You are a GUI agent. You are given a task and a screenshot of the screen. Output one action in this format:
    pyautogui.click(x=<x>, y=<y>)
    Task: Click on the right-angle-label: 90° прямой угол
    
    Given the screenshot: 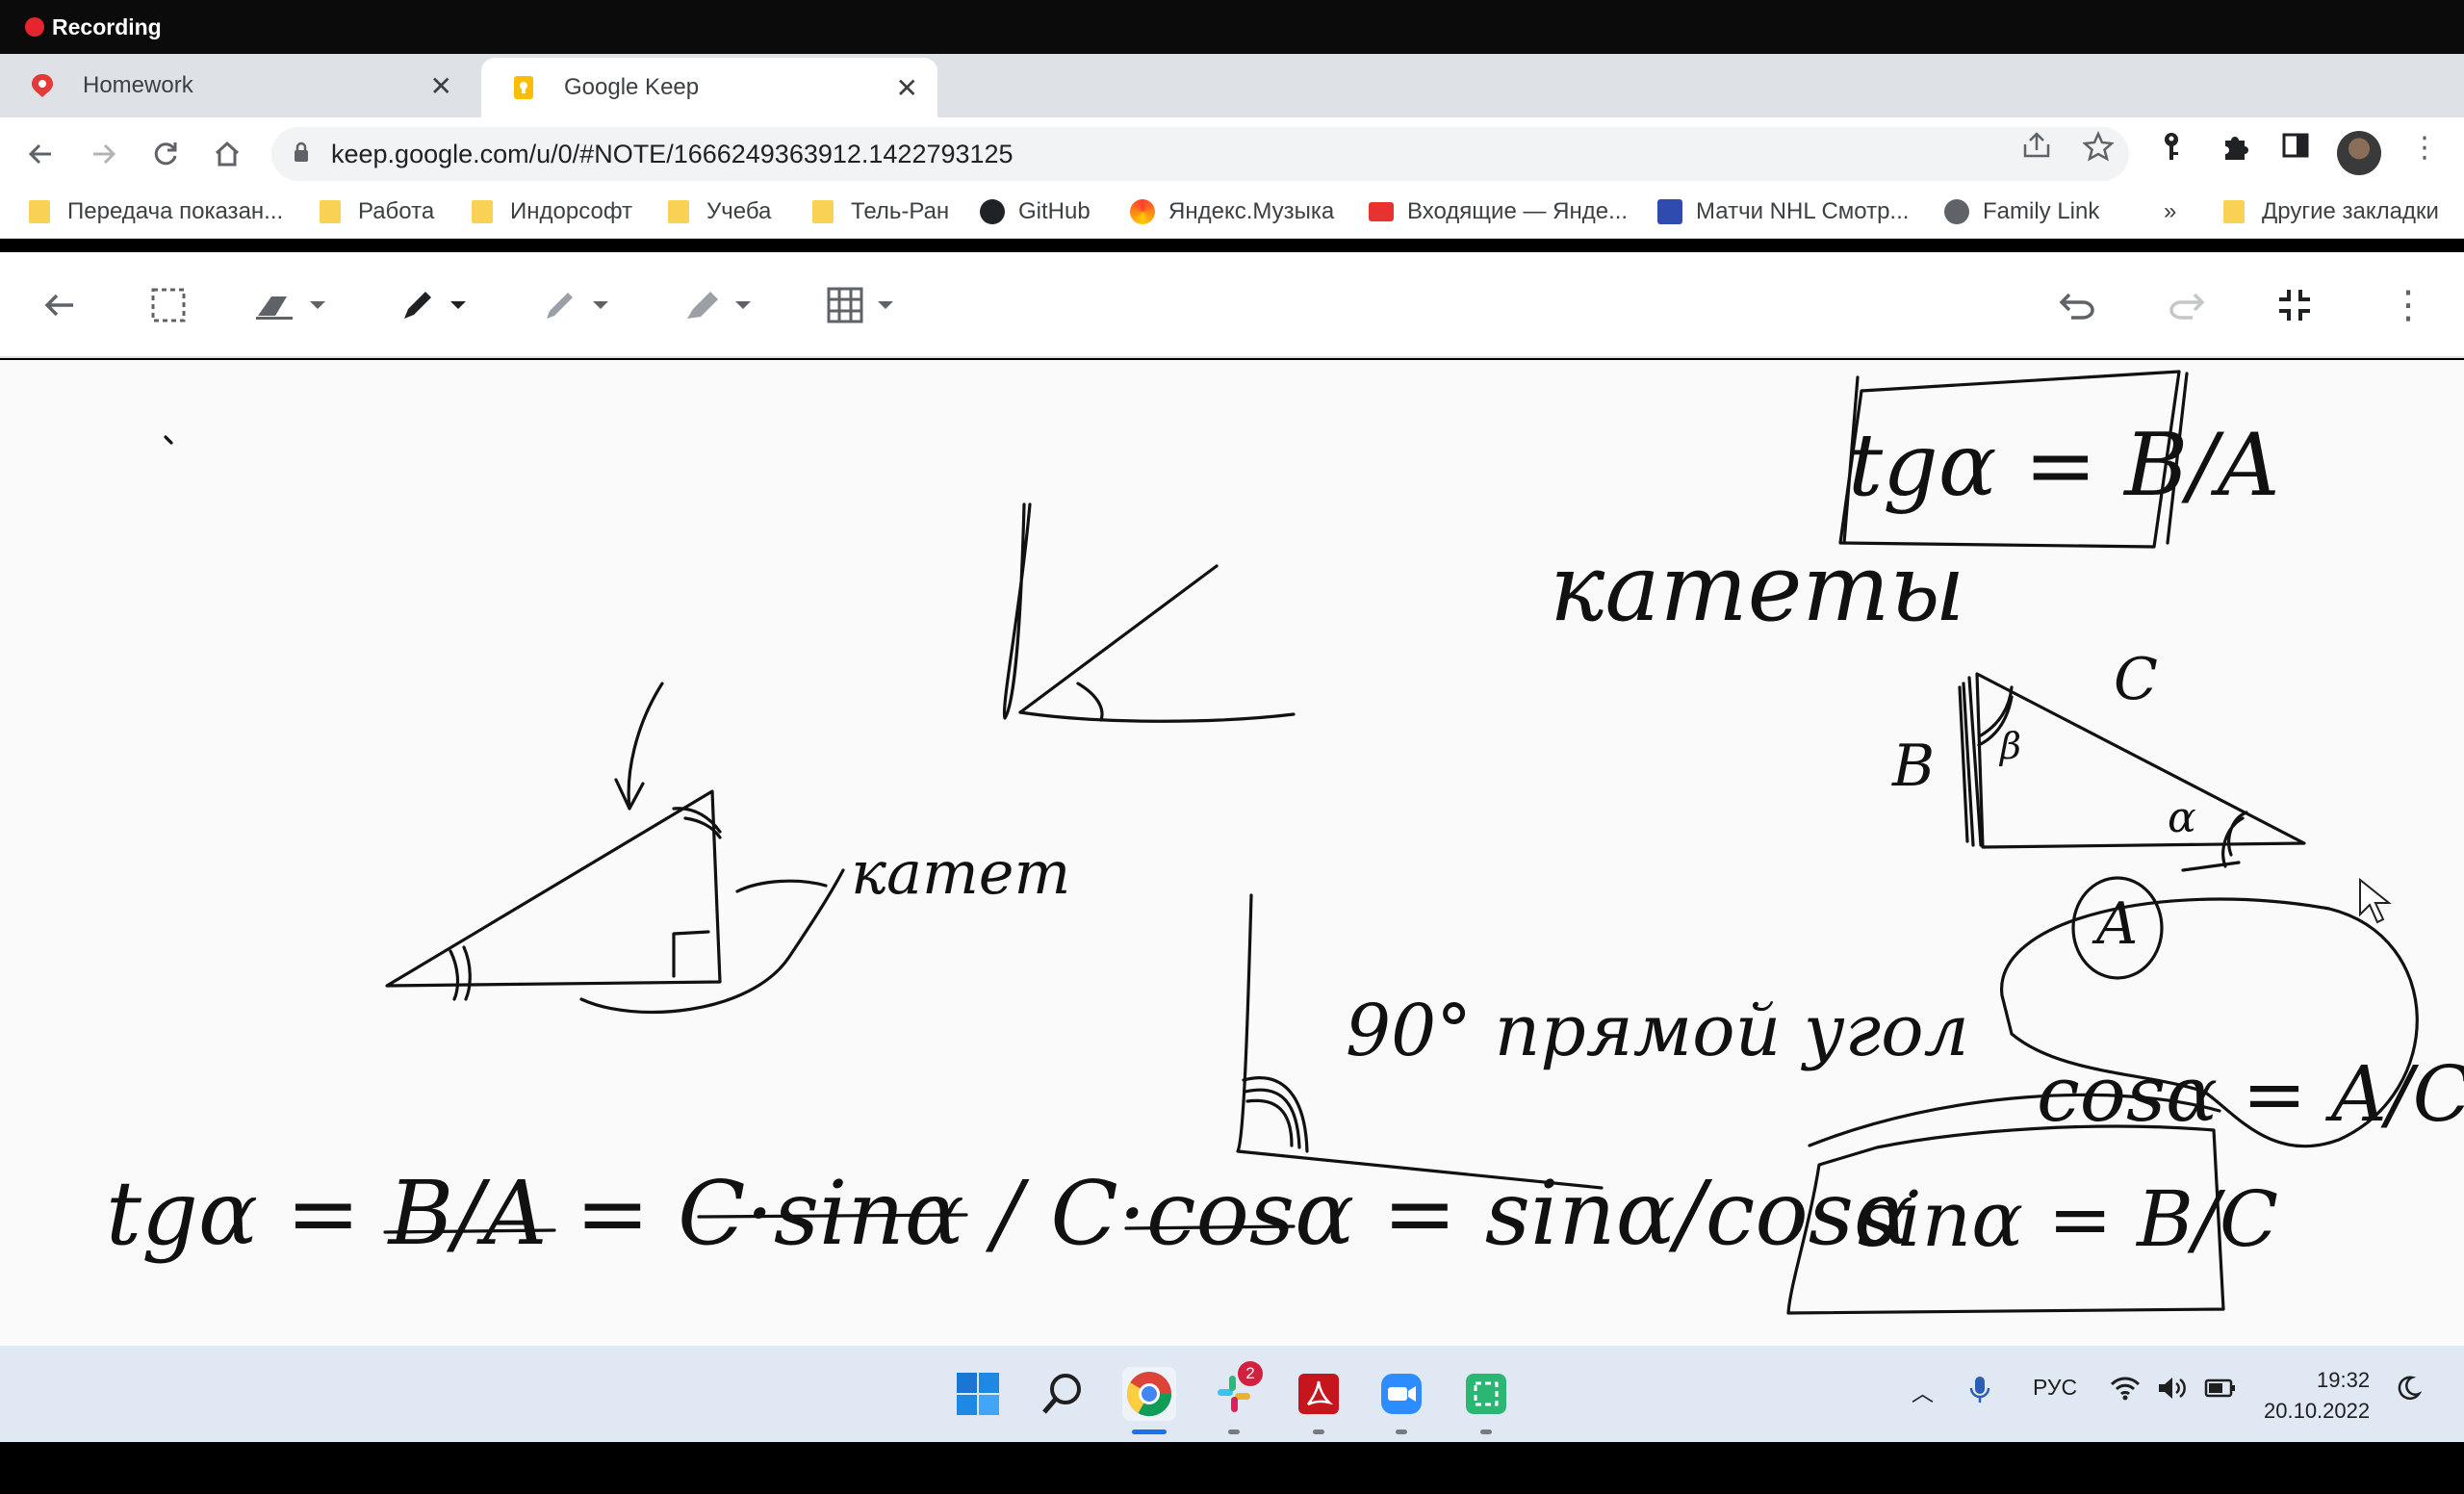 What is the action you would take?
    pyautogui.click(x=1657, y=1031)
    